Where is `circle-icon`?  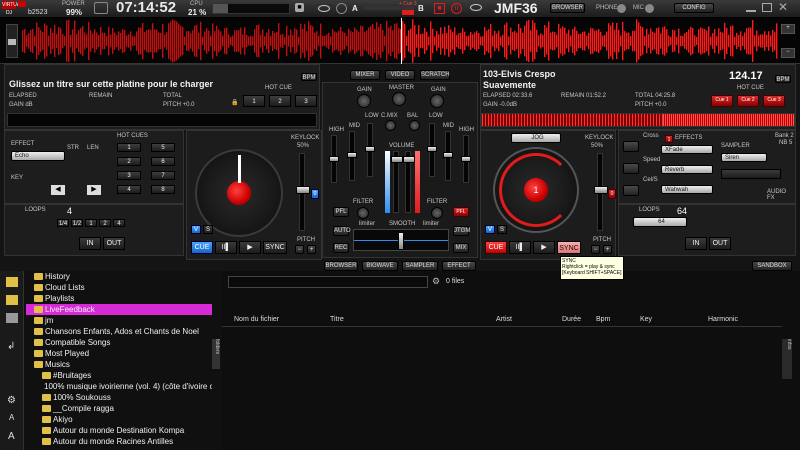 circle-icon is located at coordinates (341, 8).